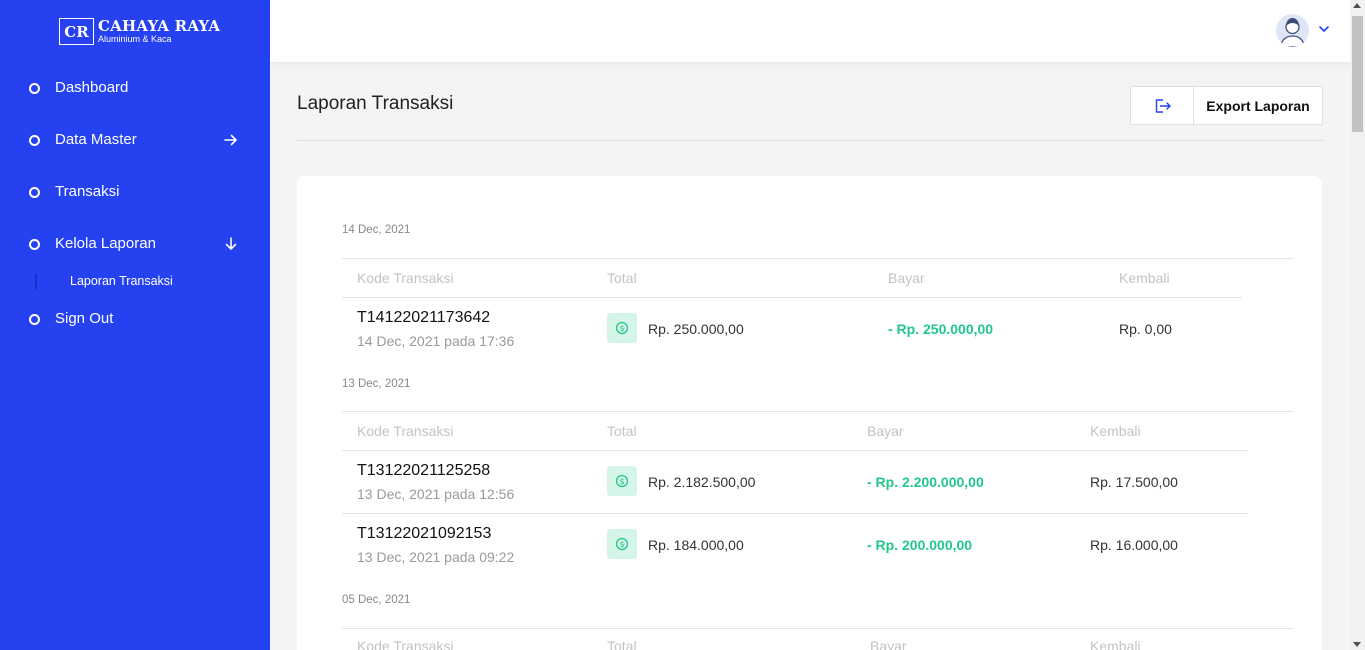 The image size is (1365, 650). Describe the element at coordinates (230, 140) in the screenshot. I see `arrow-right-icon` at that location.